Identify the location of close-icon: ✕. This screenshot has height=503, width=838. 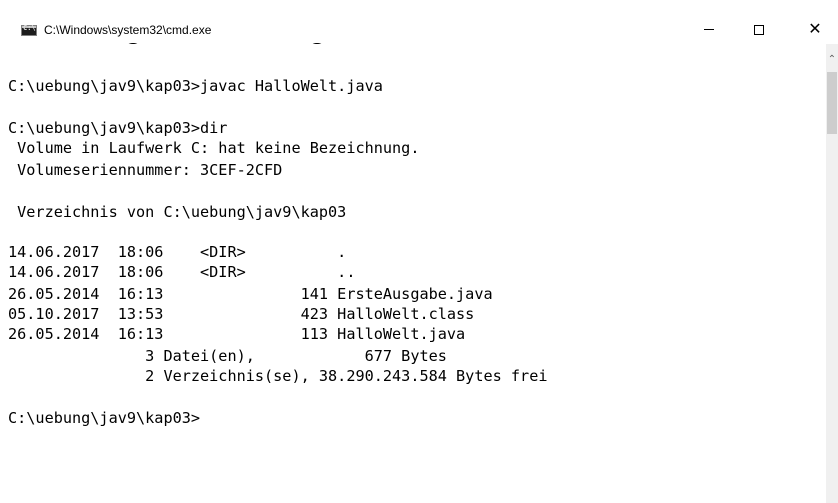
(815, 28).